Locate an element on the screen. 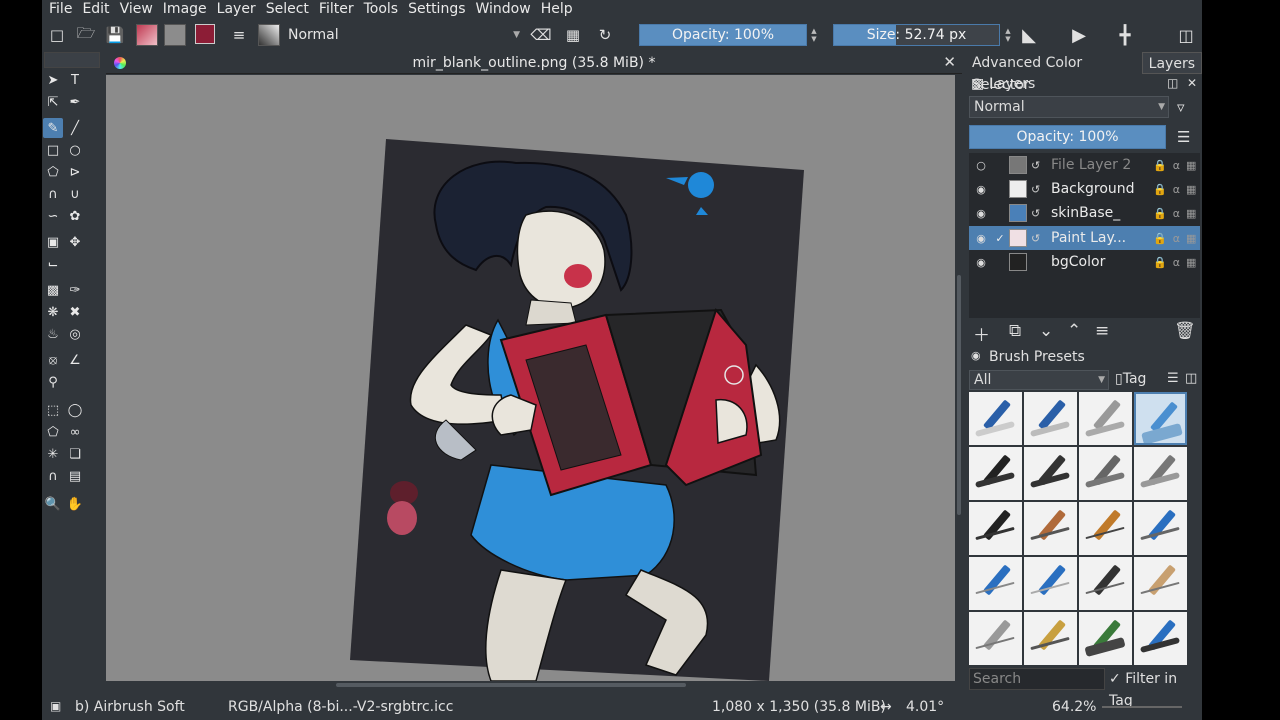 Image resolution: width=1280 pixels, height=720 pixels. layer-row: ◉ ↺ Background 🔒 α ▦ is located at coordinates (1084, 189).